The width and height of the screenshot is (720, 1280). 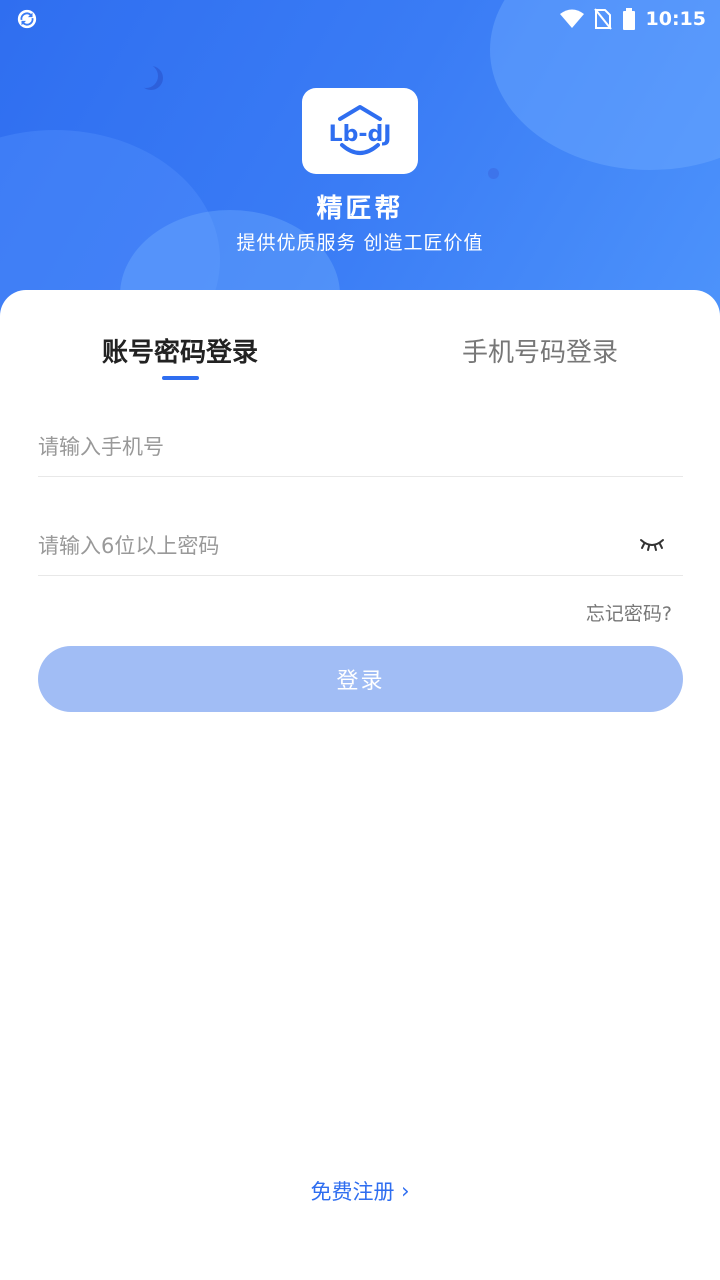 What do you see at coordinates (629, 612) in the screenshot?
I see `forgot-password-link: 忘记密码?` at bounding box center [629, 612].